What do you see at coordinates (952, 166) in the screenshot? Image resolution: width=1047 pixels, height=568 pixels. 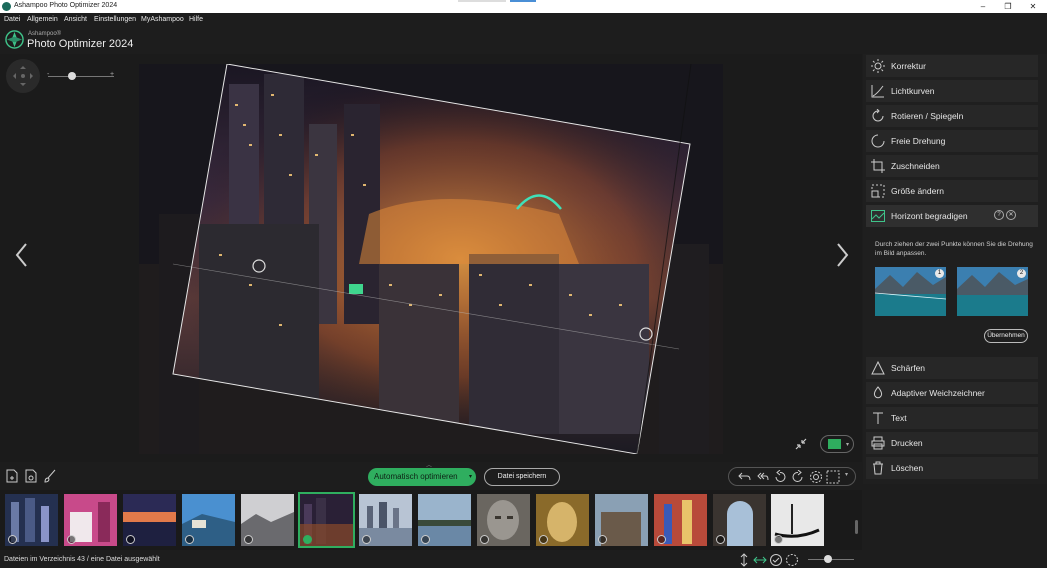 I see `tool-zuschneiden: Zuschneiden` at bounding box center [952, 166].